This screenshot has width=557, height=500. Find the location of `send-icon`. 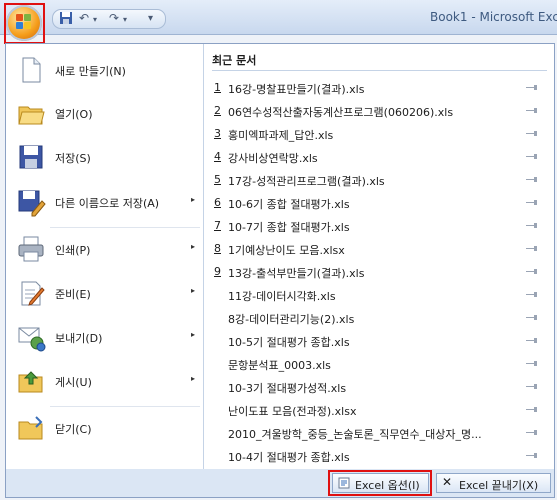

send-icon is located at coordinates (31, 337).